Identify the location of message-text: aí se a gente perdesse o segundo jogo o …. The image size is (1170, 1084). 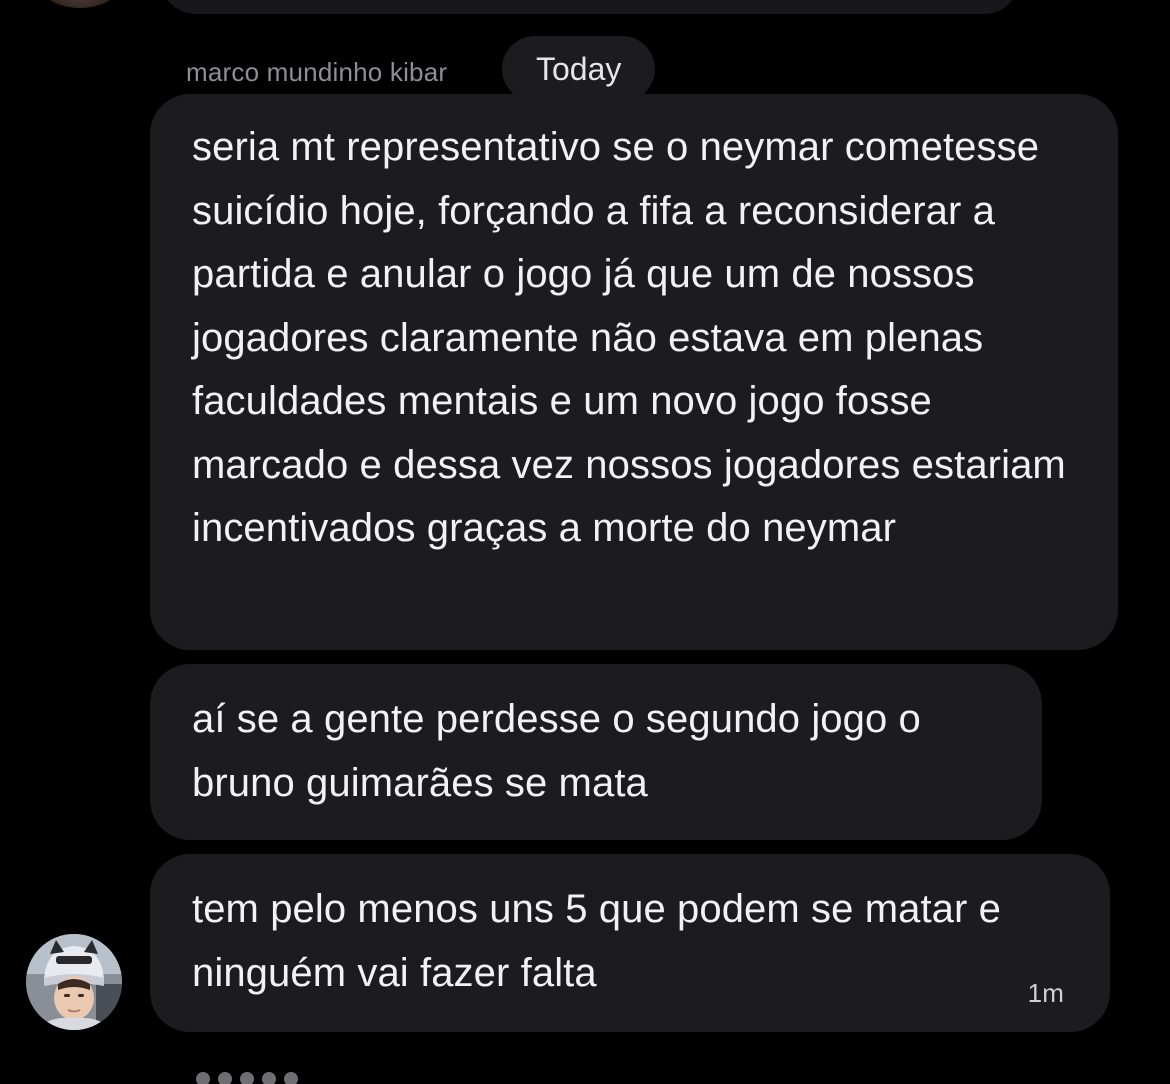
(556, 751).